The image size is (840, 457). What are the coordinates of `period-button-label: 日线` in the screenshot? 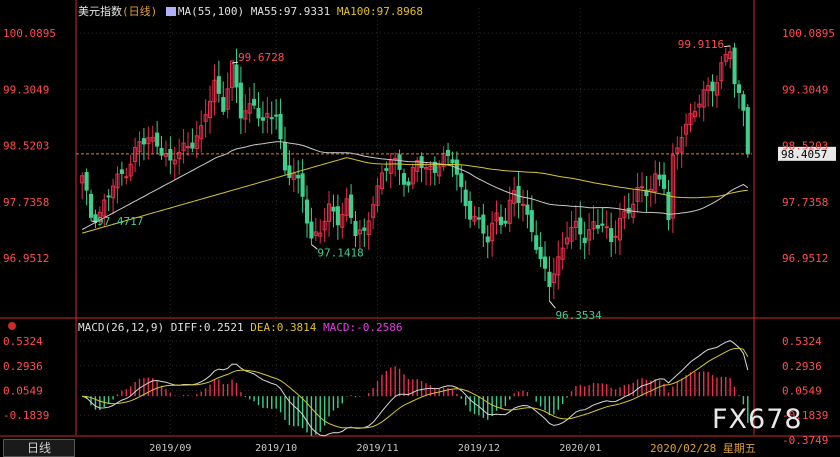 It's located at (38, 448).